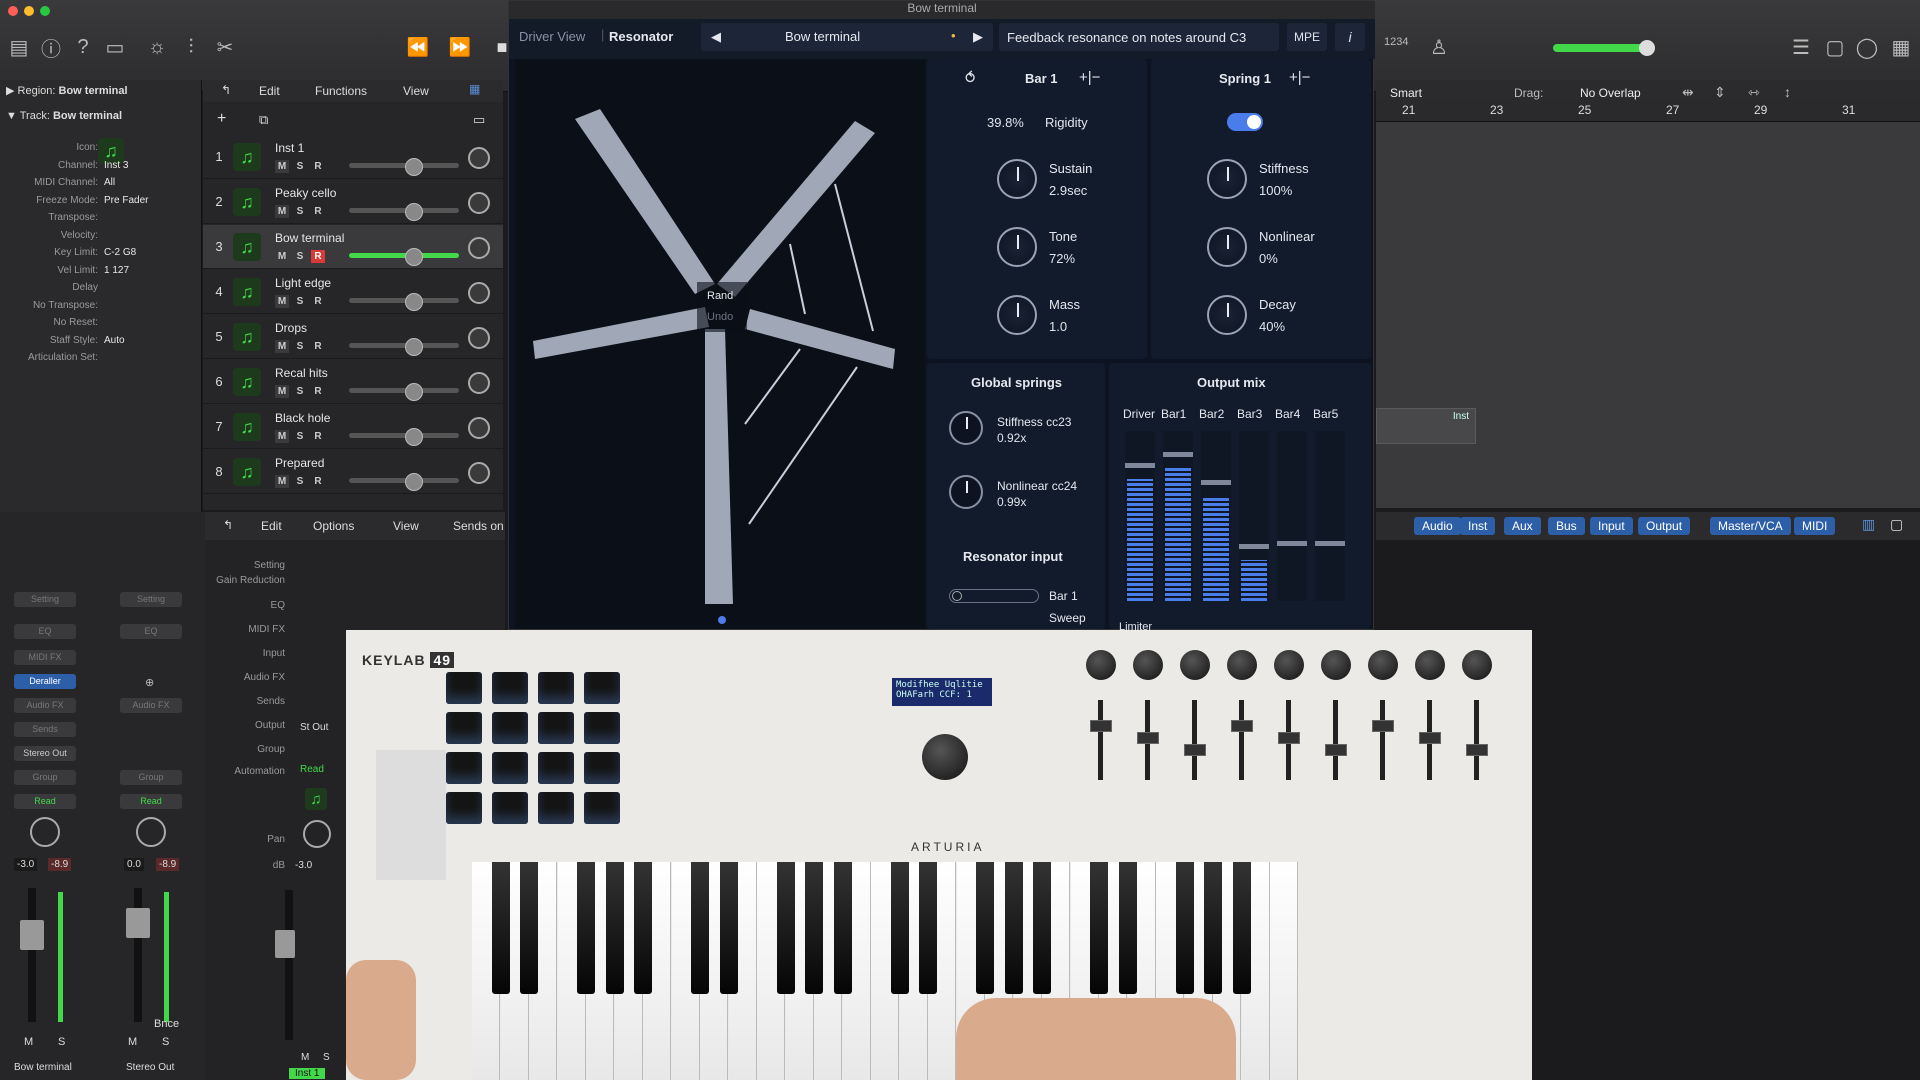  Describe the element at coordinates (157, 47) in the screenshot. I see `smart-controls-icon: ☼` at that location.